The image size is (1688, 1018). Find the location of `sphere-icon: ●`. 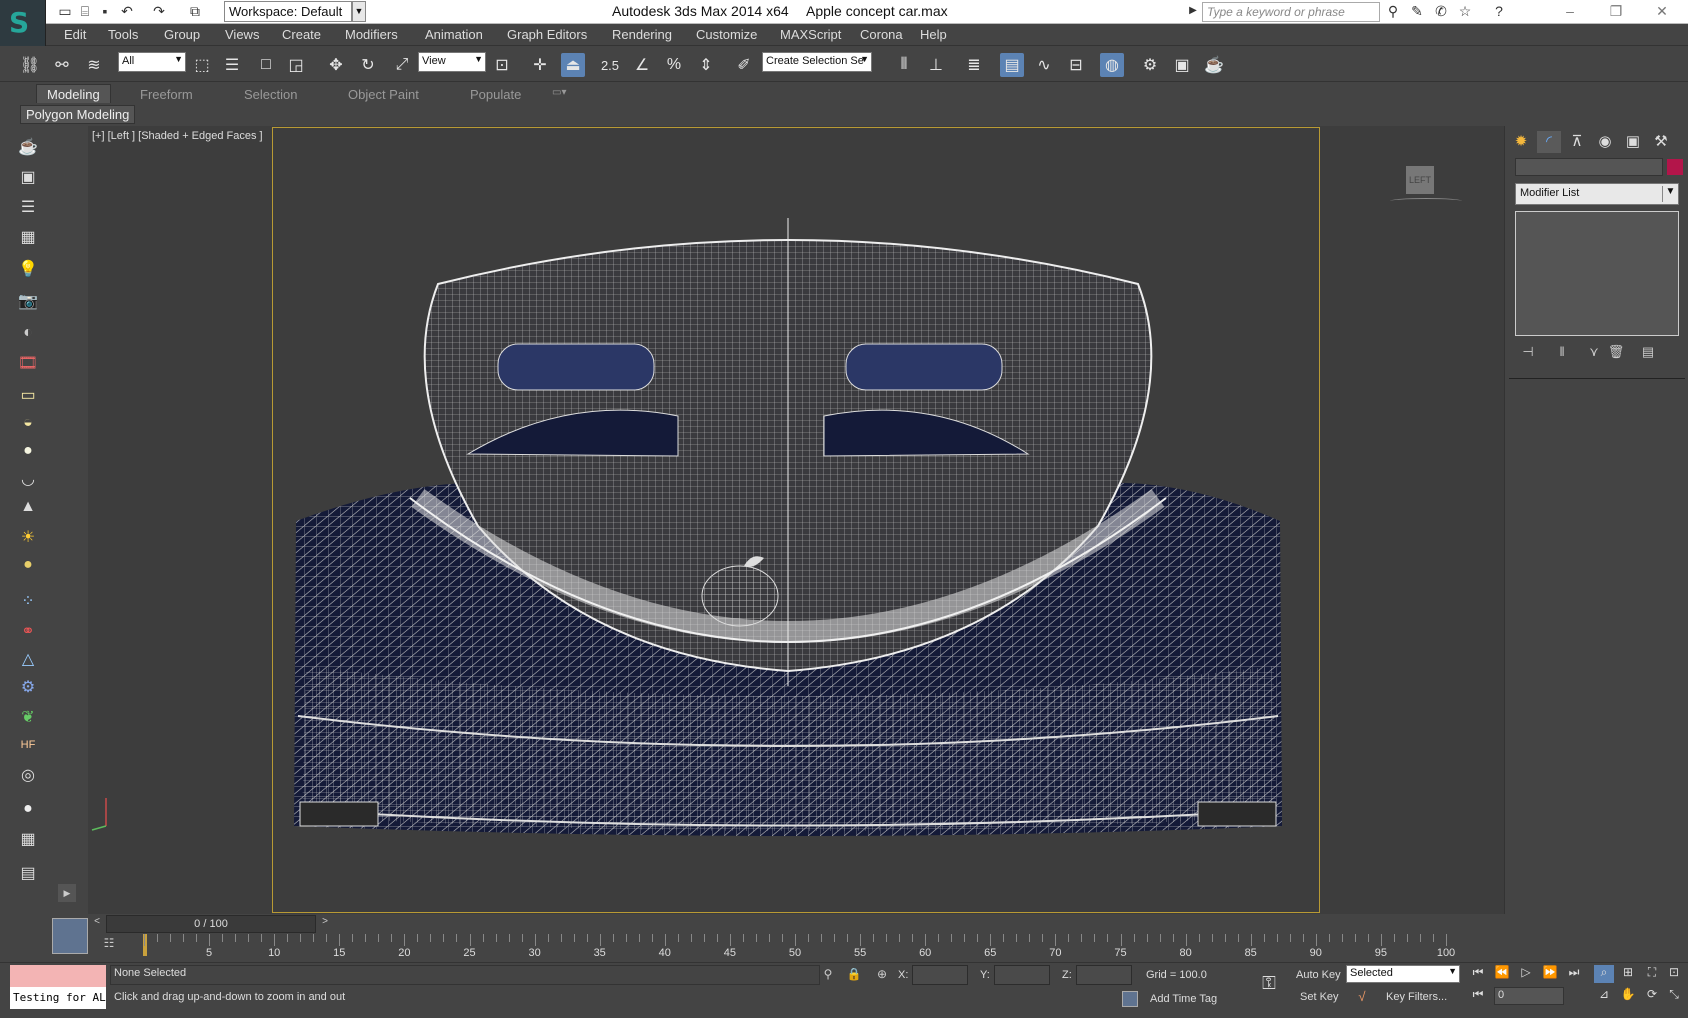

sphere-icon: ● is located at coordinates (28, 451).